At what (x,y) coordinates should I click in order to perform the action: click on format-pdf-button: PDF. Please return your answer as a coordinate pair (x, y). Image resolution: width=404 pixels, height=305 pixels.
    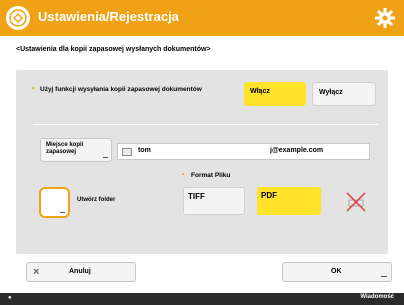
    Looking at the image, I should click on (289, 201).